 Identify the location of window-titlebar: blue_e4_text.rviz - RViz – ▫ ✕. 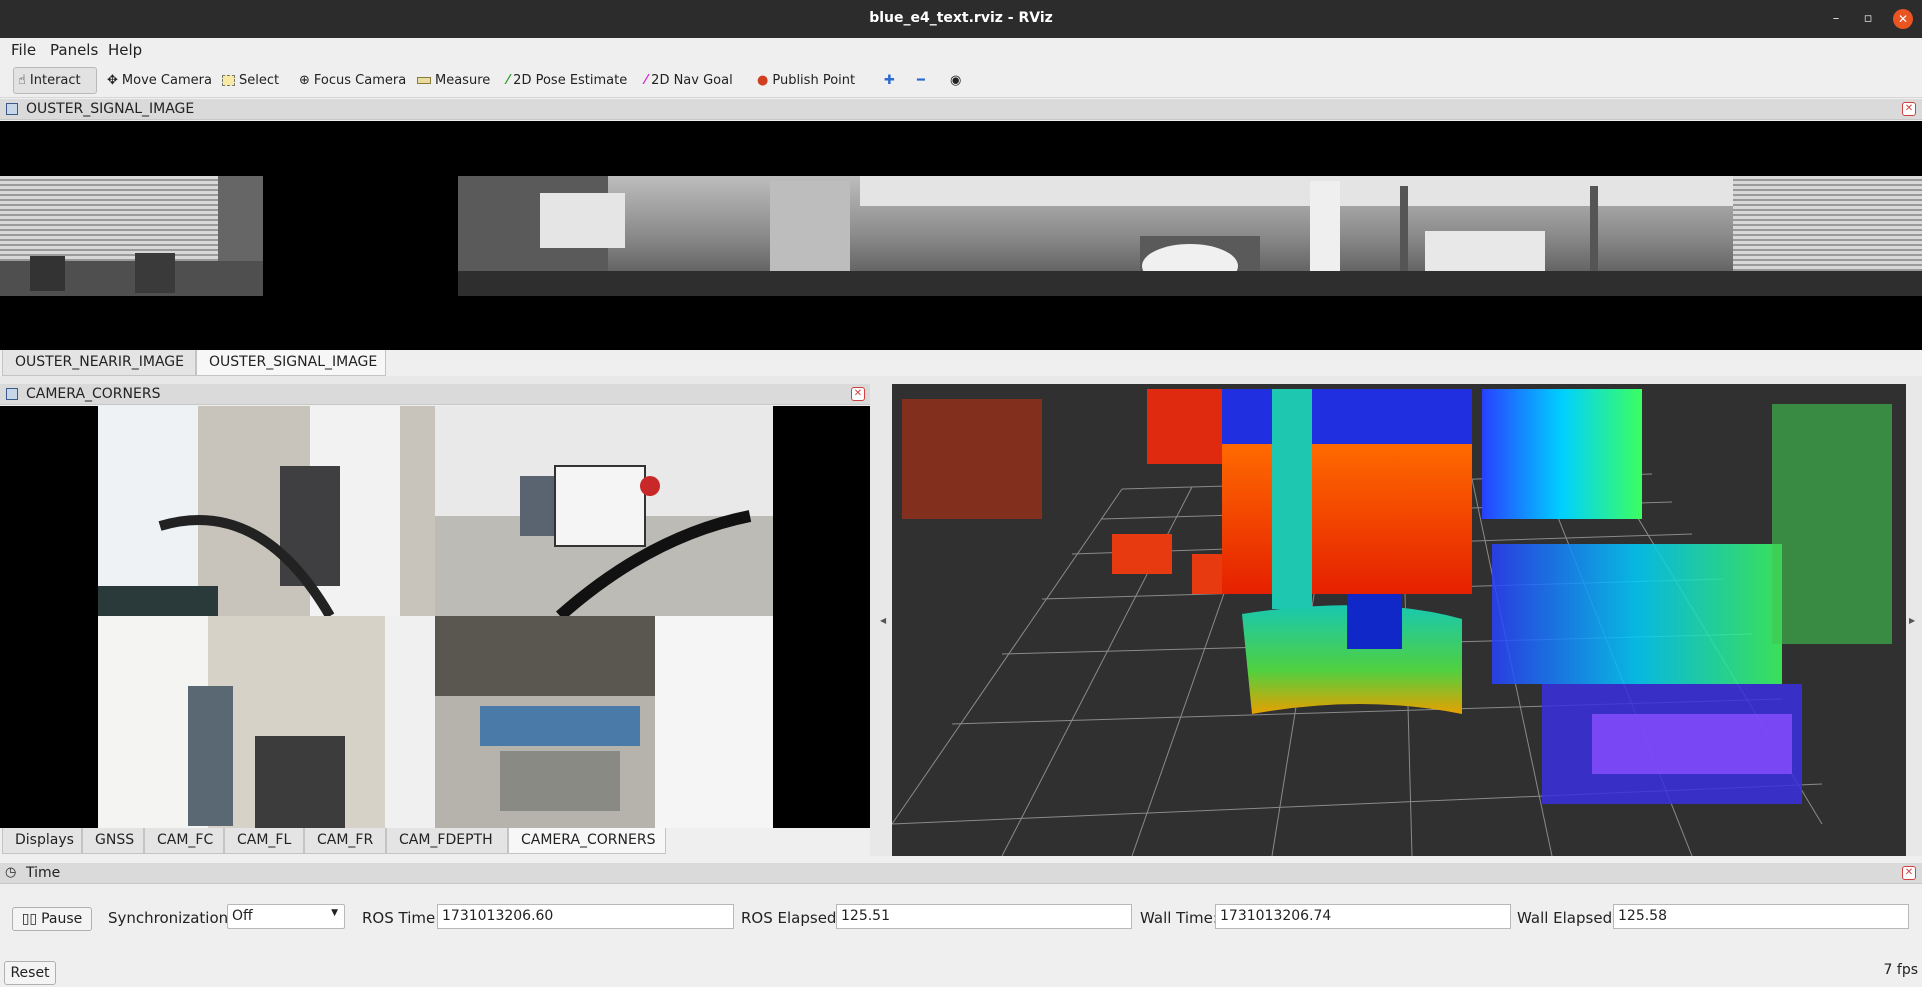
(961, 19).